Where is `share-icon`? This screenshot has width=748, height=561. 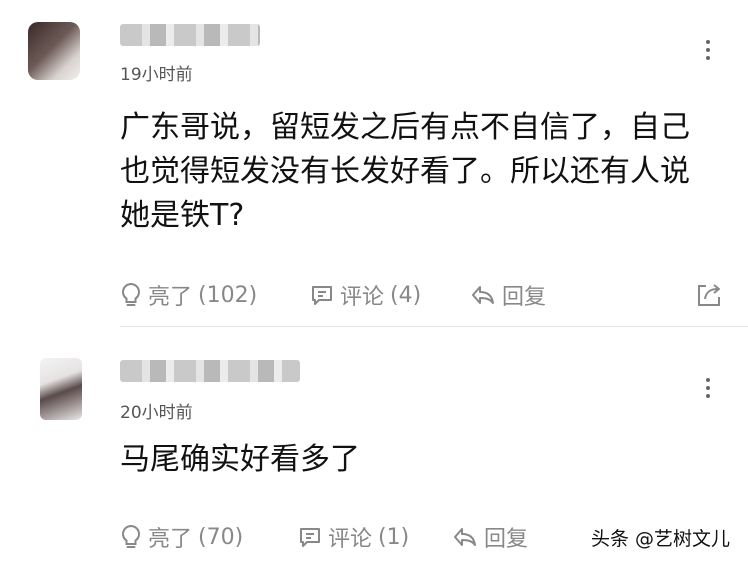
share-icon is located at coordinates (709, 298).